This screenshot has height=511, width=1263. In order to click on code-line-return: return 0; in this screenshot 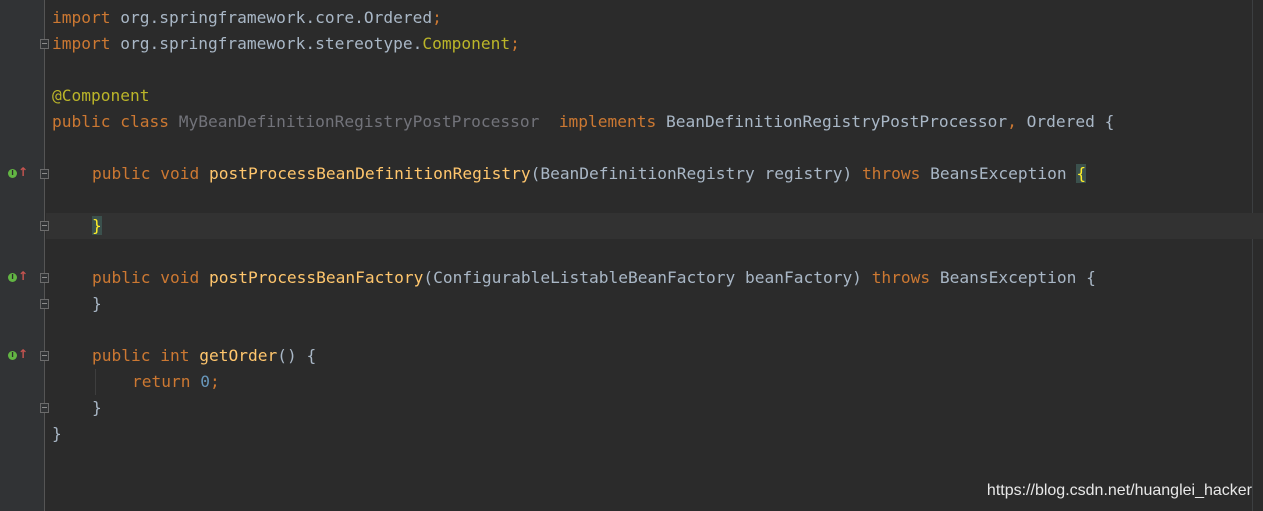, I will do `click(176, 382)`.